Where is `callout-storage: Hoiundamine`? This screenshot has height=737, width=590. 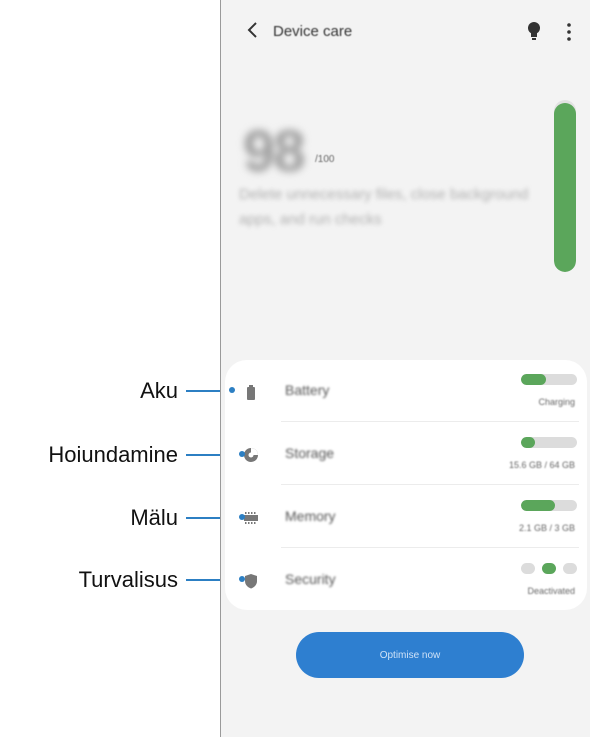 callout-storage: Hoiundamine is located at coordinates (125, 455).